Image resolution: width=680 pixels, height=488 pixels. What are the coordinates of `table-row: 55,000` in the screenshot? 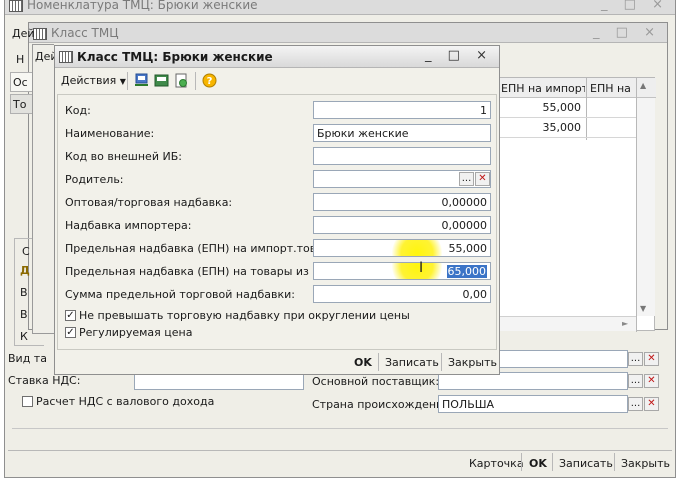 It's located at (567, 108).